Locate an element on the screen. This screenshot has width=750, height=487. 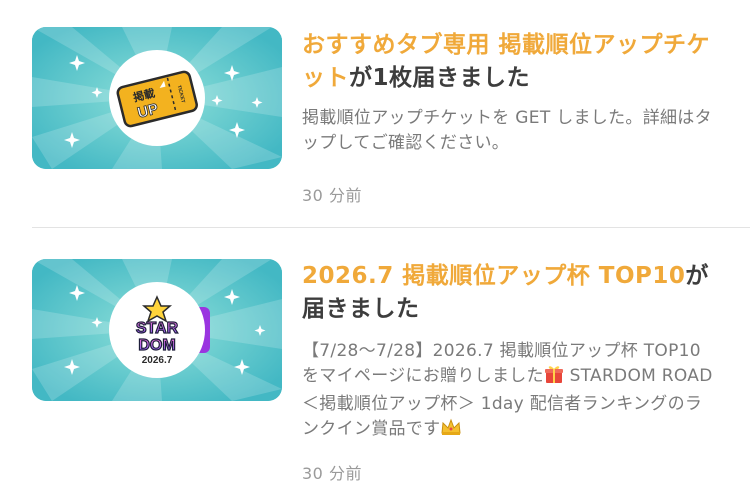
divider is located at coordinates (391, 227).